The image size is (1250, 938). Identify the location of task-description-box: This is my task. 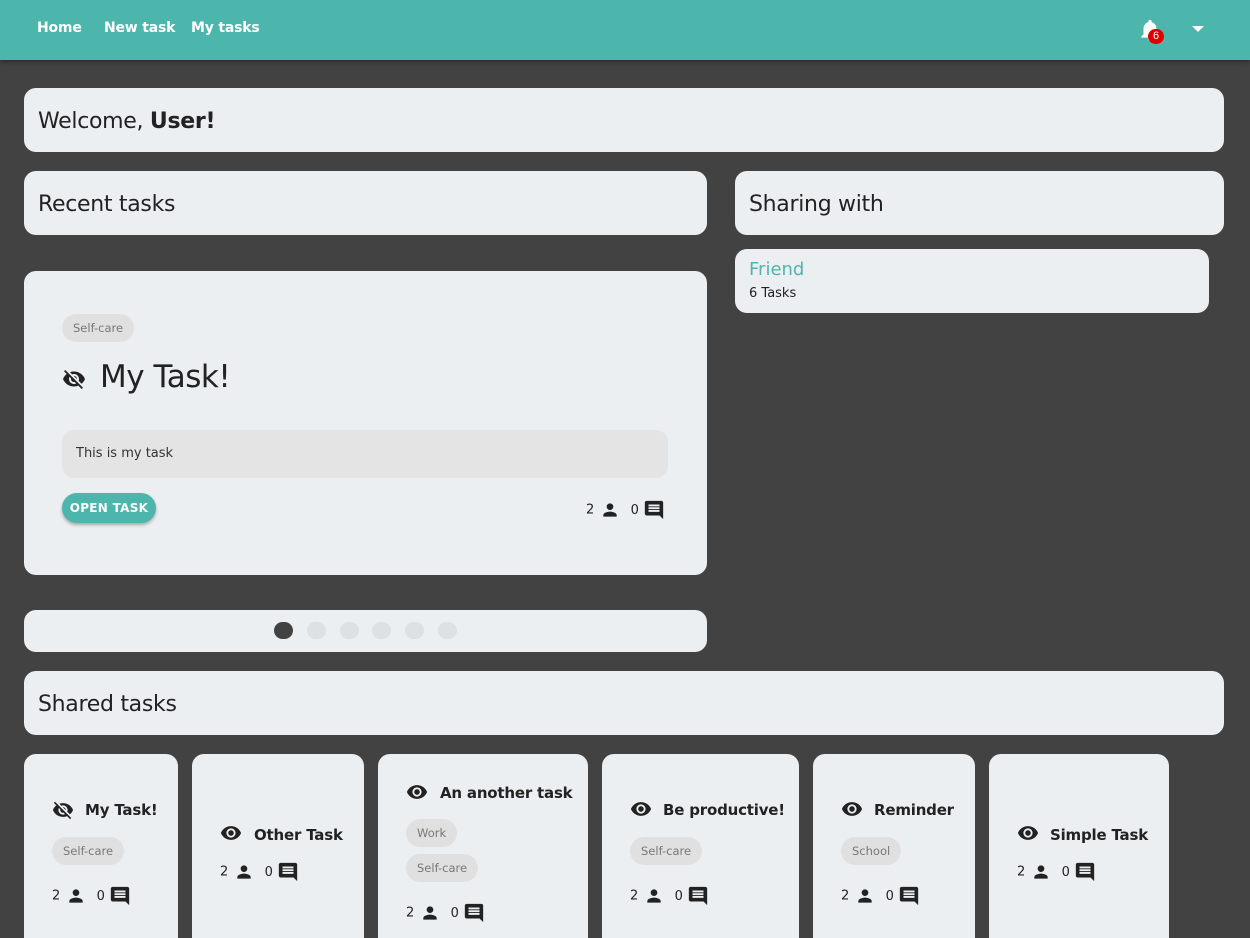
(365, 454).